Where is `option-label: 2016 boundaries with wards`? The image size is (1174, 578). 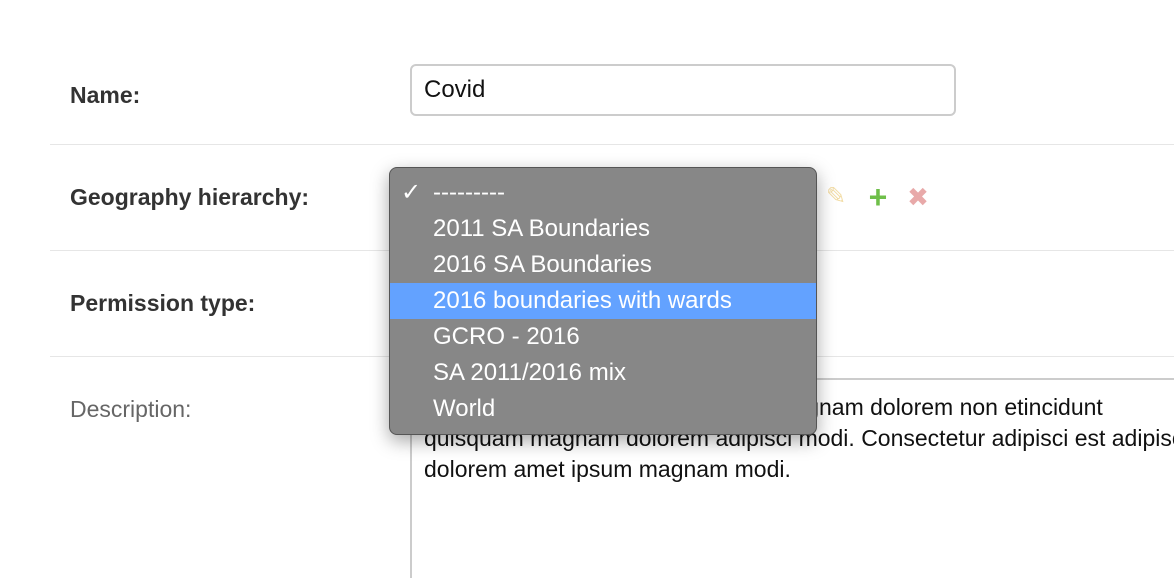
option-label: 2016 boundaries with wards is located at coordinates (582, 300).